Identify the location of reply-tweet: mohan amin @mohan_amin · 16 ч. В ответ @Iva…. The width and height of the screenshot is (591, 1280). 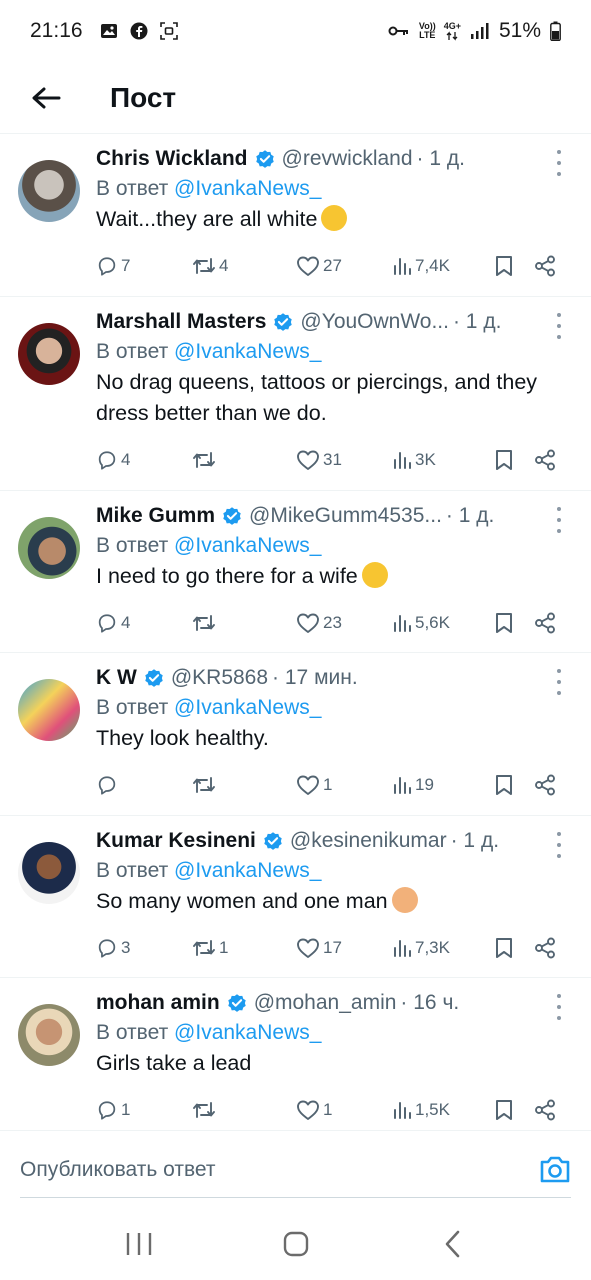
(295, 1054).